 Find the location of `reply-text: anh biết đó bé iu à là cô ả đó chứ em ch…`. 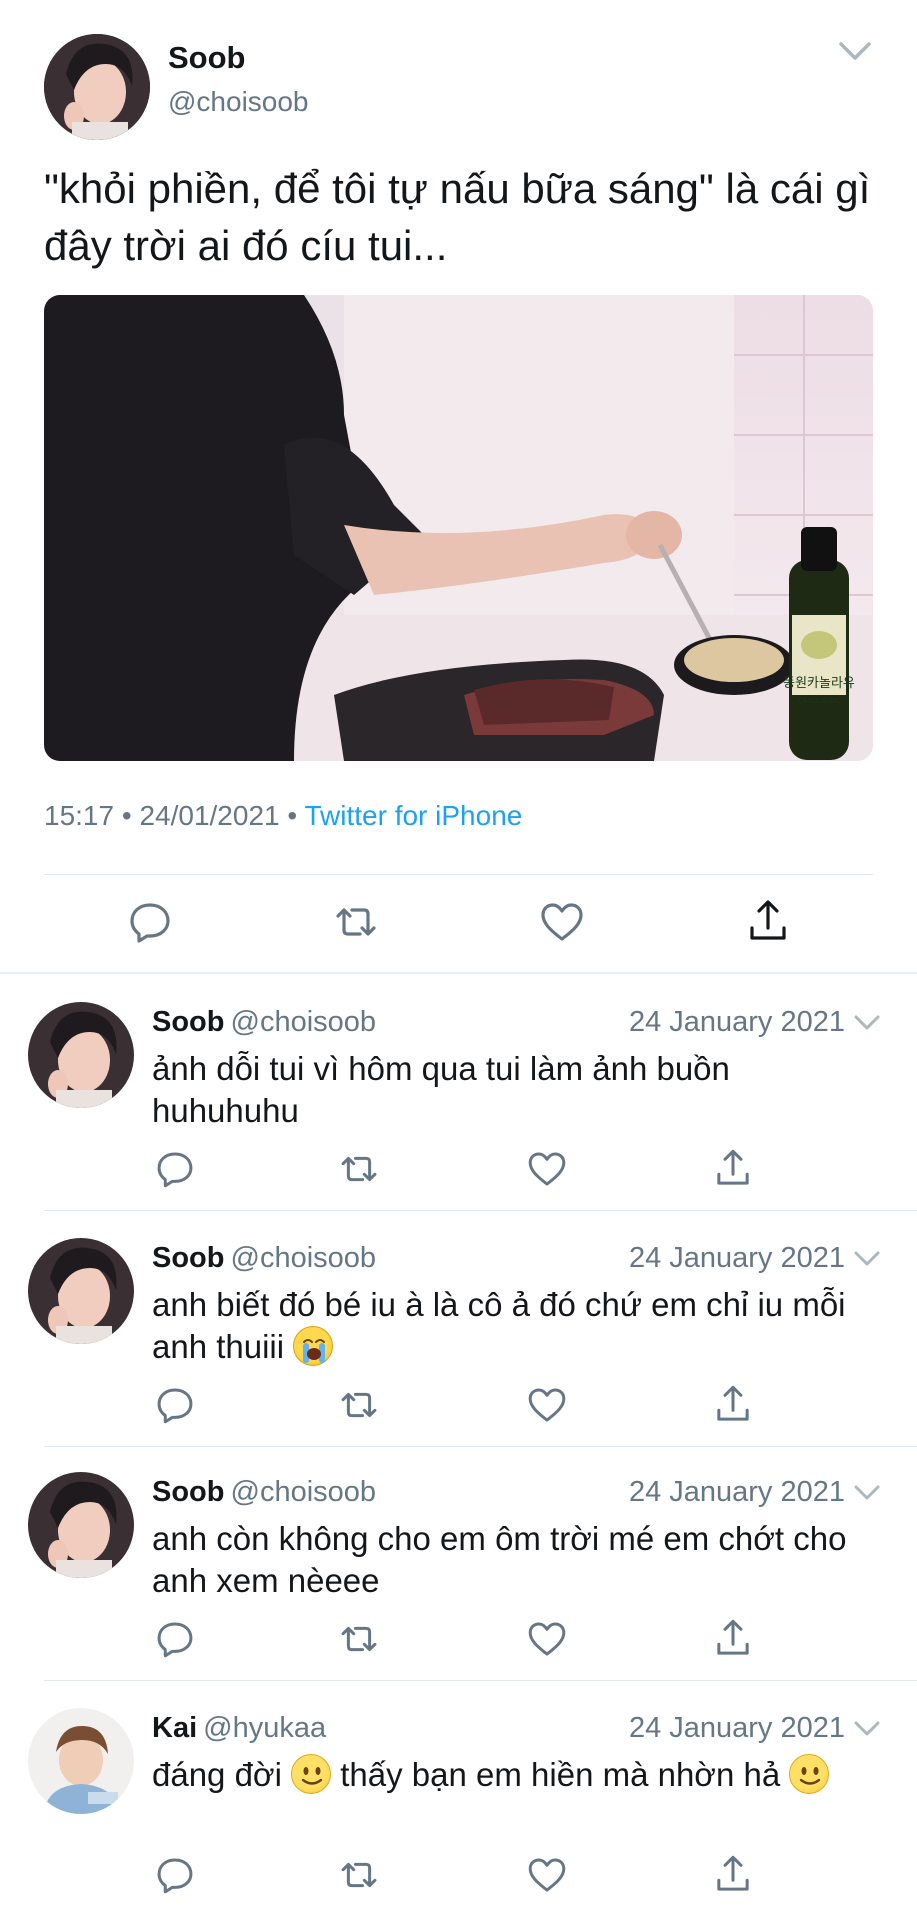

reply-text: anh biết đó bé iu à là cô ả đó chứ em ch… is located at coordinates (512, 1326).